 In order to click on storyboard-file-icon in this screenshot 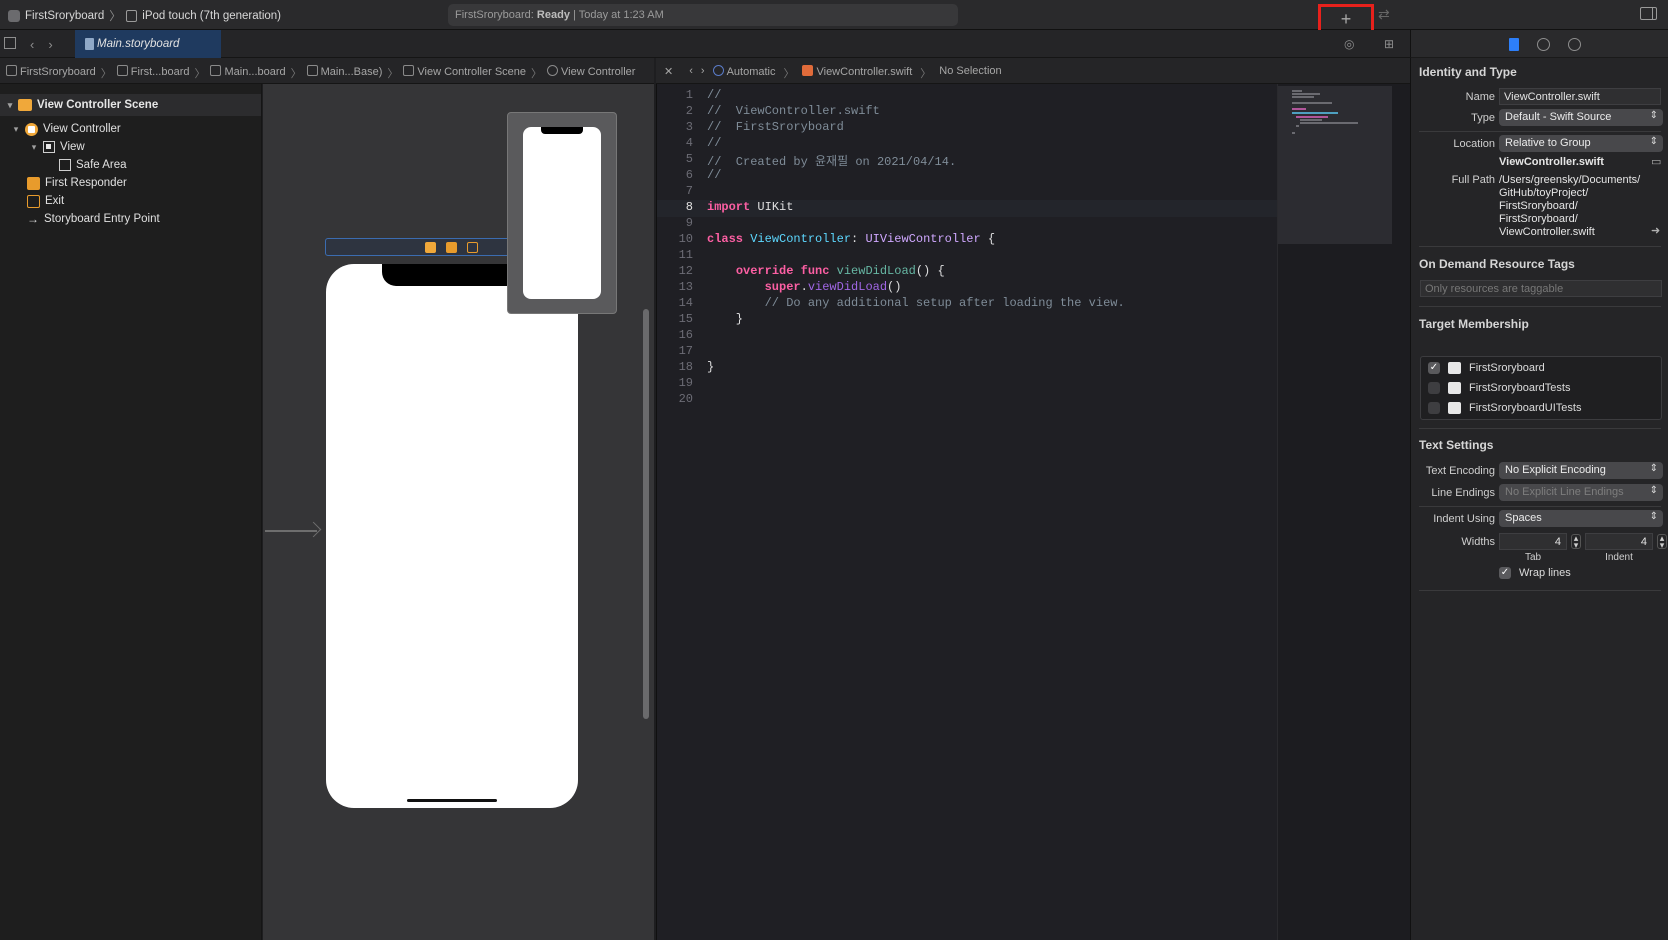, I will do `click(312, 70)`.